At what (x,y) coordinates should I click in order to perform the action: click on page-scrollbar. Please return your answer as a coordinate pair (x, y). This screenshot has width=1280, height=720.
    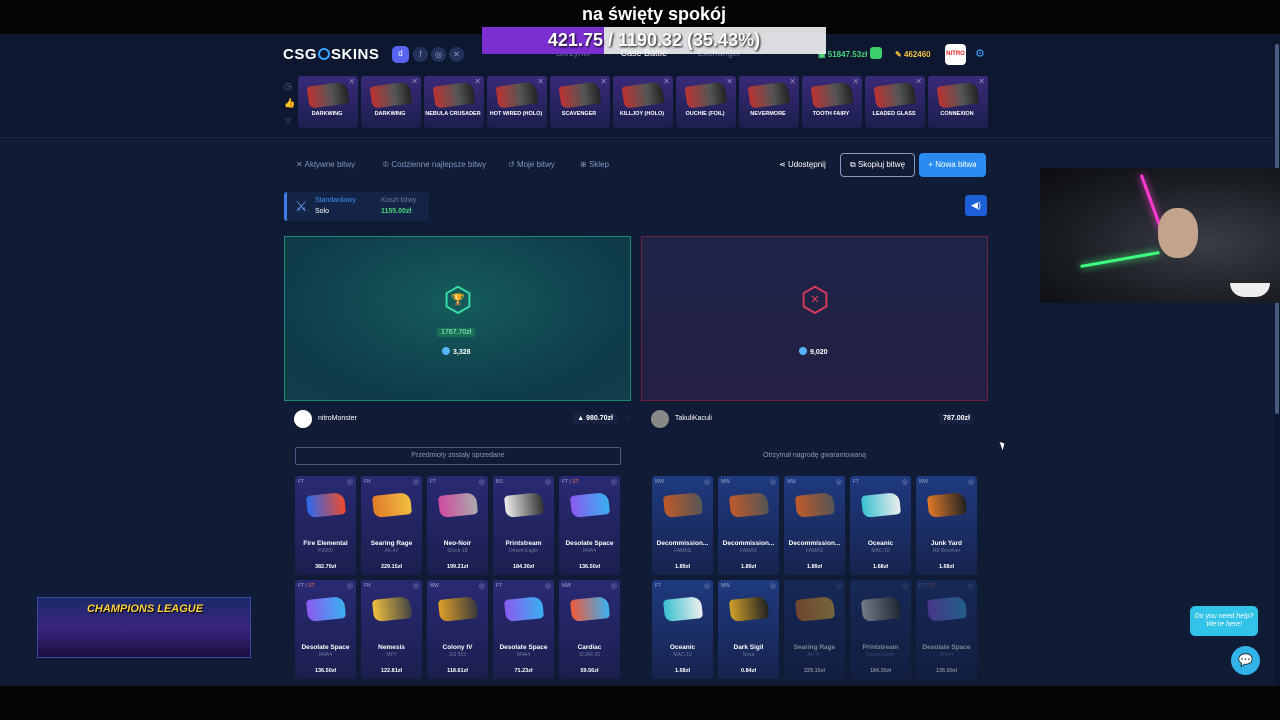
    Looking at the image, I should click on (1277, 360).